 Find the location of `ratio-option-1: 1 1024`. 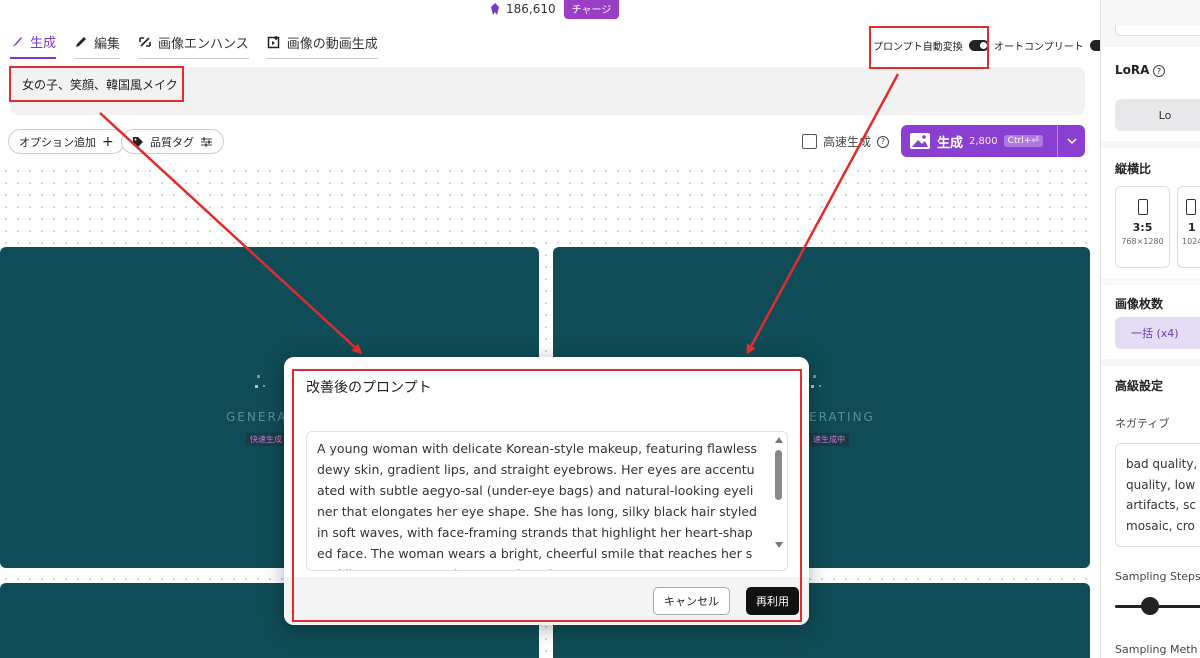

ratio-option-1: 1 1024 is located at coordinates (1188, 227).